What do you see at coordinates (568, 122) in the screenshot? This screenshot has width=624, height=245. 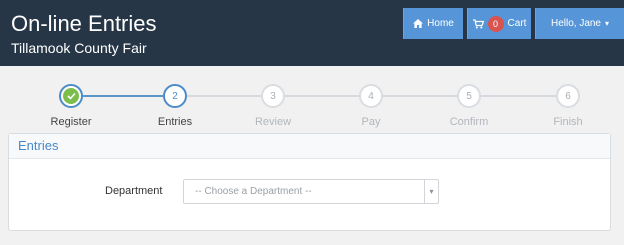 I see `step-finish-label: Finish` at bounding box center [568, 122].